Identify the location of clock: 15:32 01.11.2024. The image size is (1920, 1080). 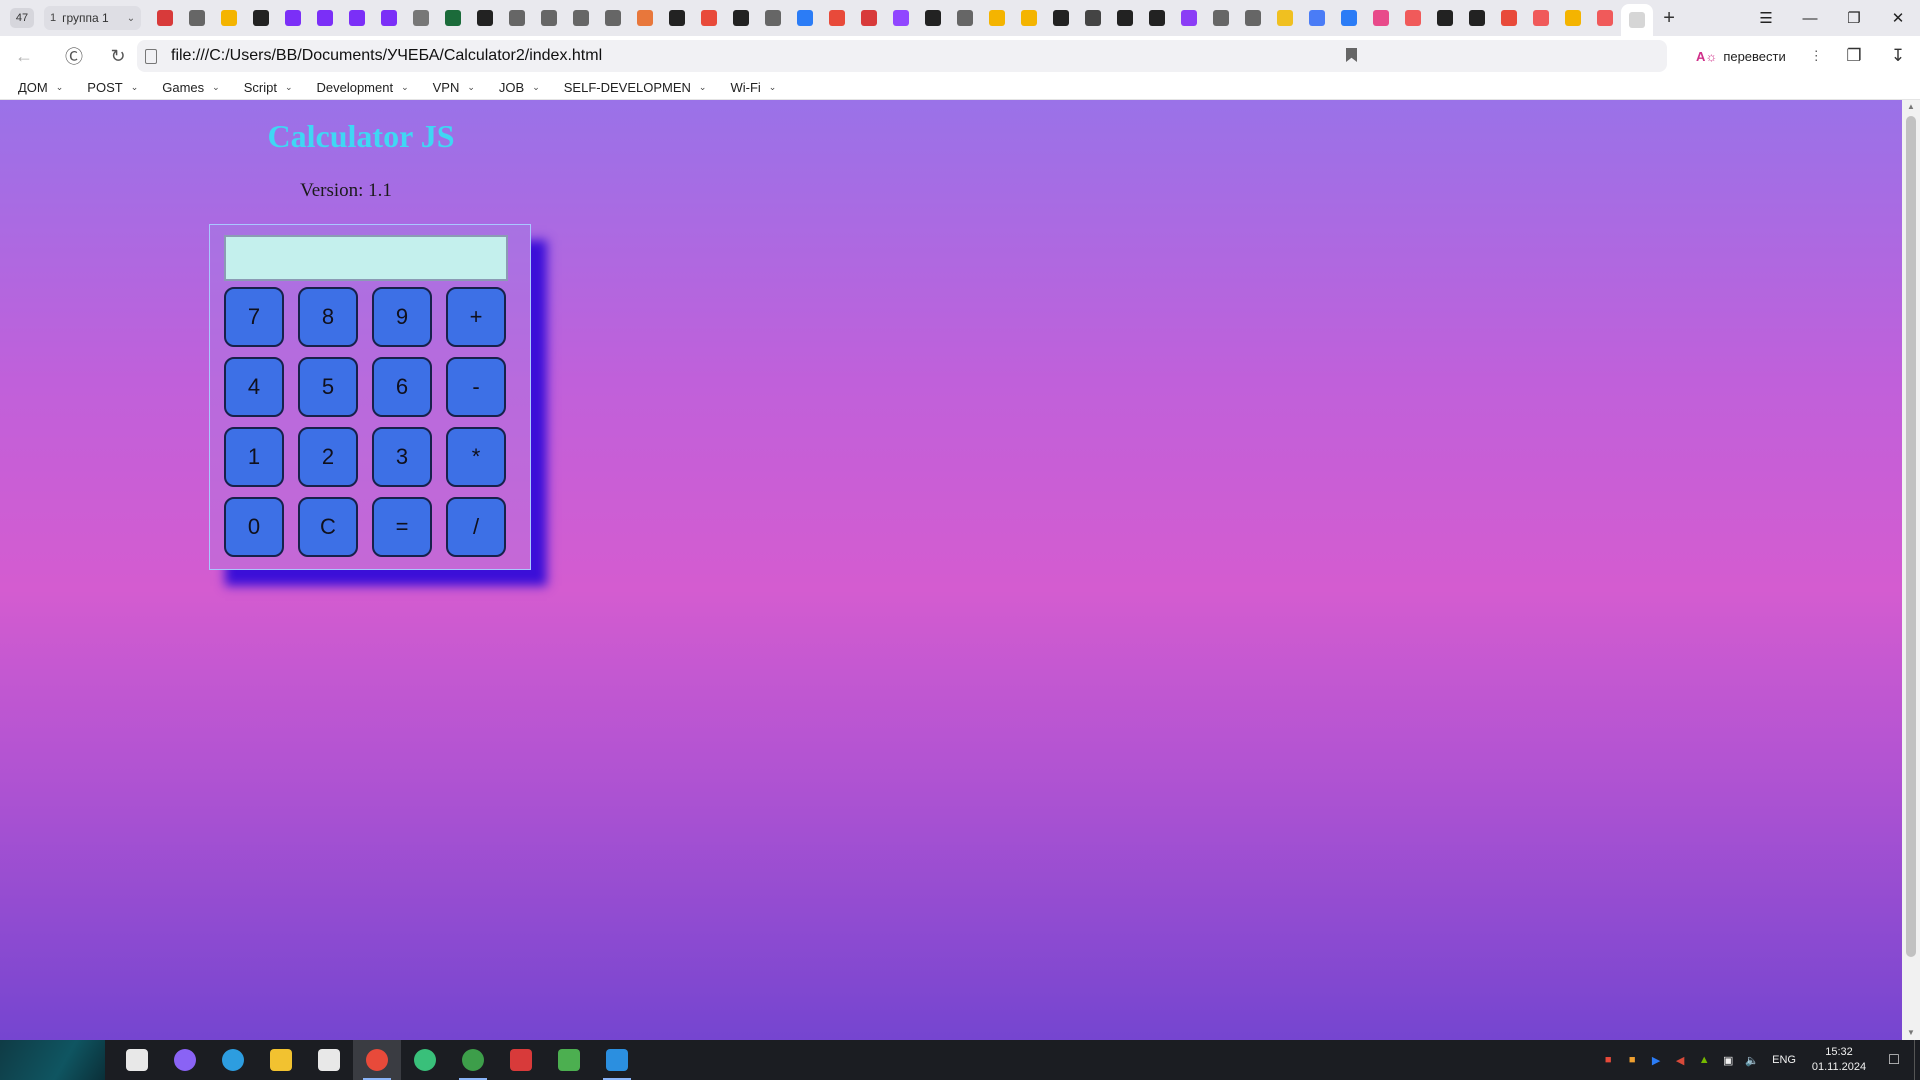
(1839, 1060).